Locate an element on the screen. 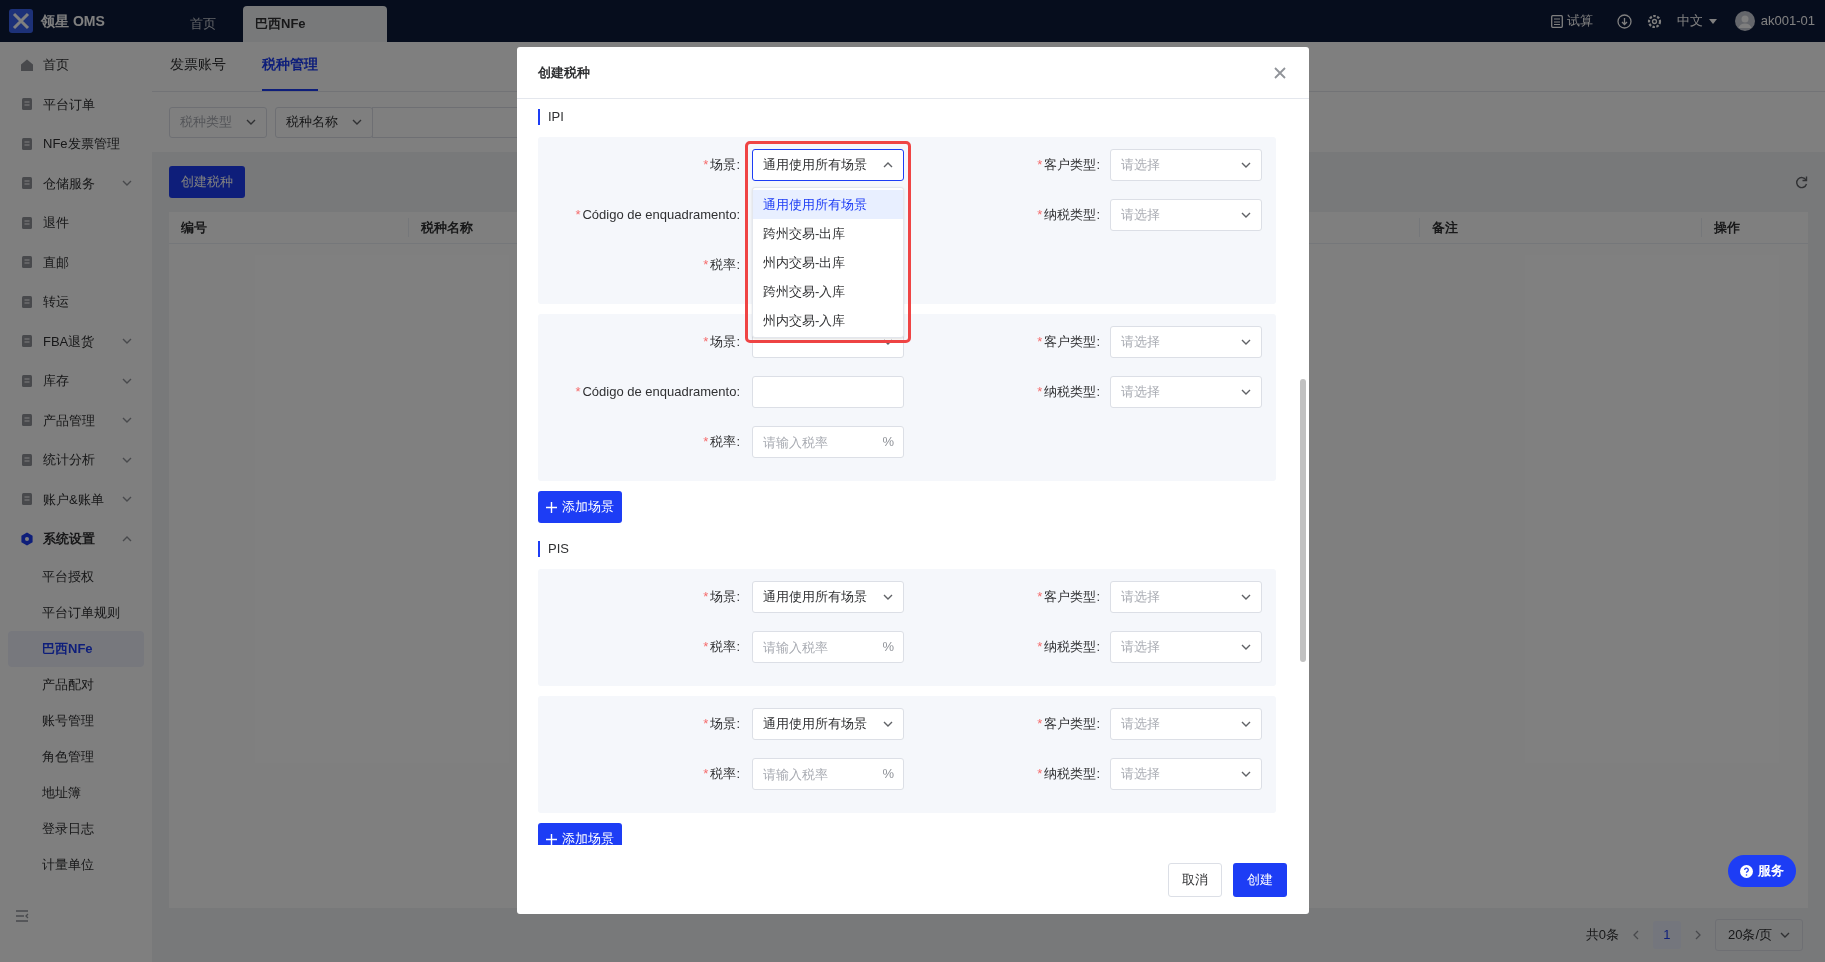 The width and height of the screenshot is (1825, 962). chevron-right-icon is located at coordinates (1697, 935).